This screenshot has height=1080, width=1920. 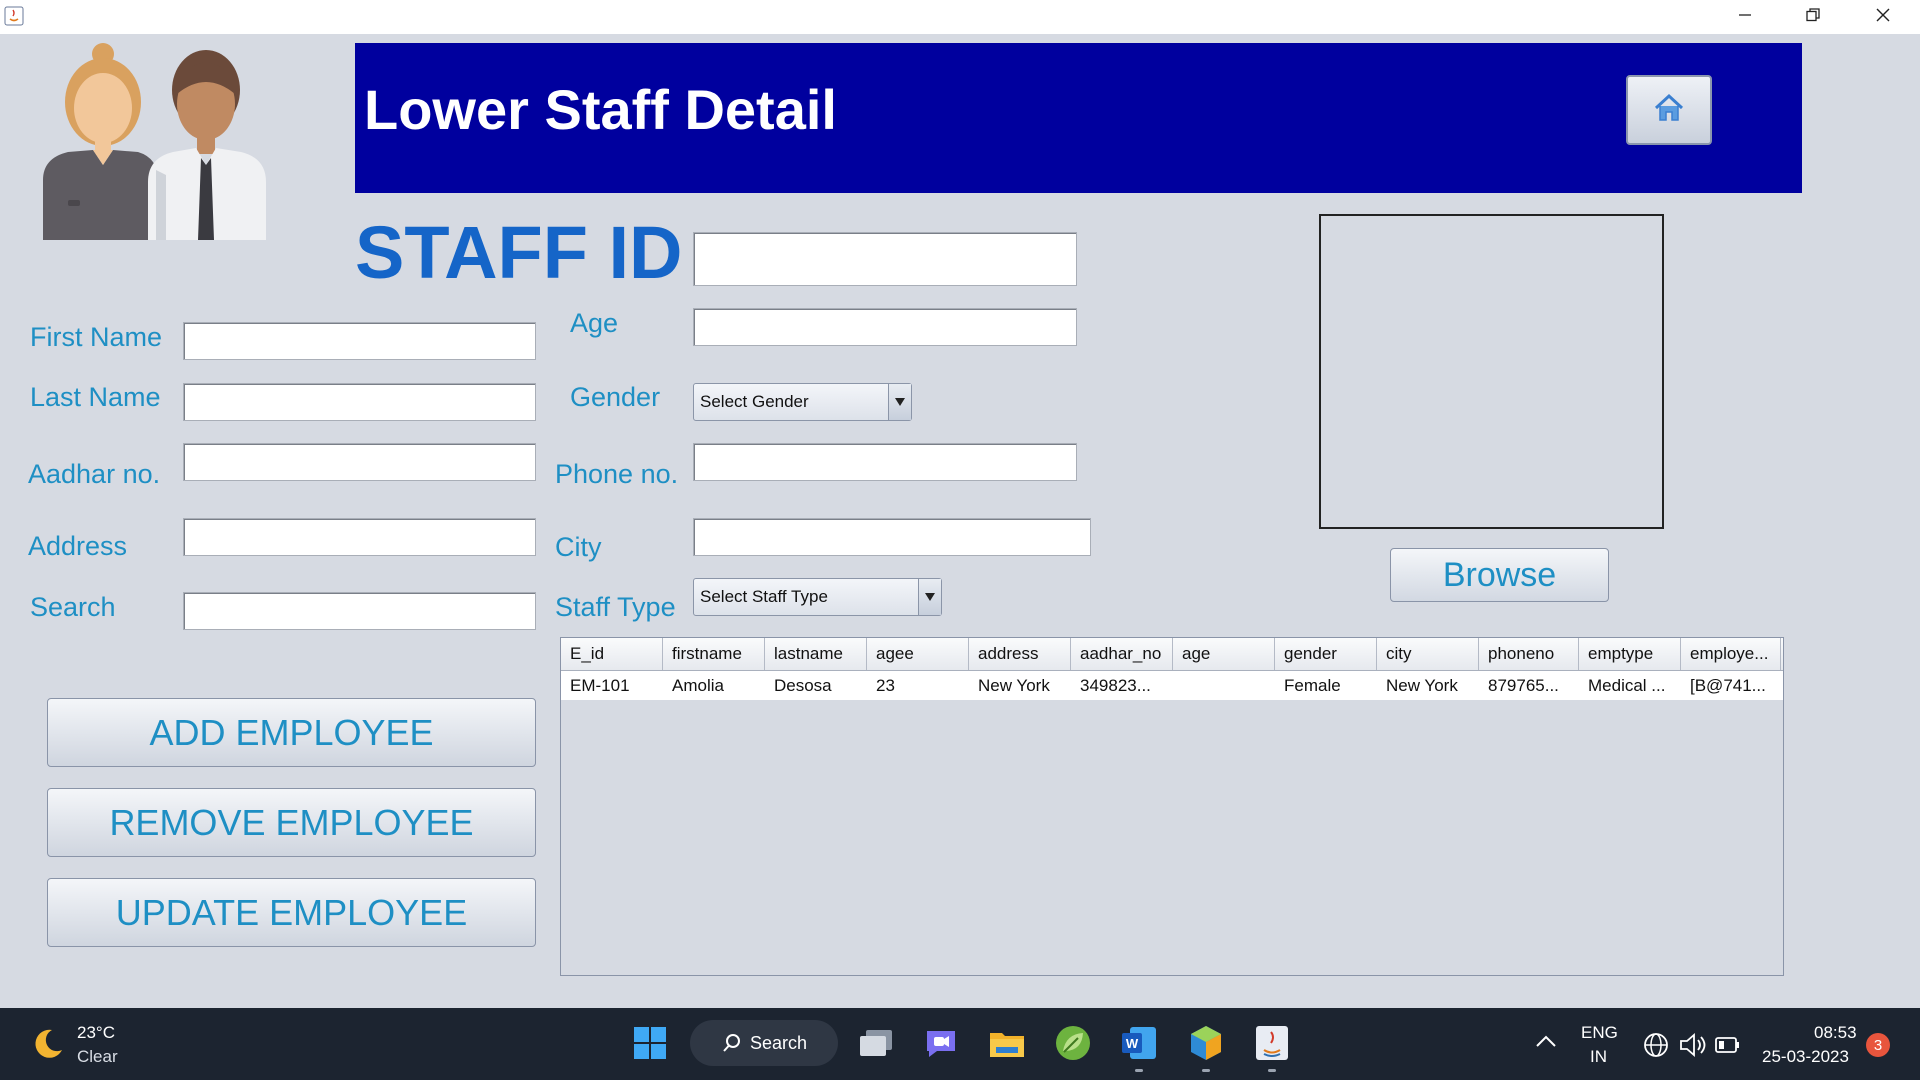 I want to click on staff-type-select: Select Staff Type, so click(x=817, y=597).